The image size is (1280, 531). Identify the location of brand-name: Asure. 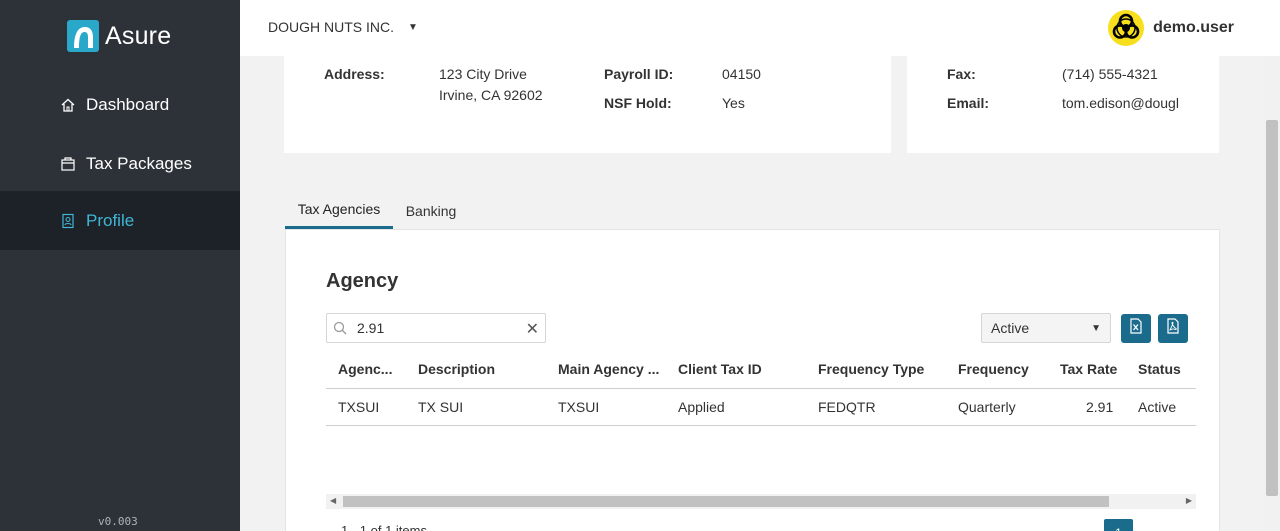
(138, 35).